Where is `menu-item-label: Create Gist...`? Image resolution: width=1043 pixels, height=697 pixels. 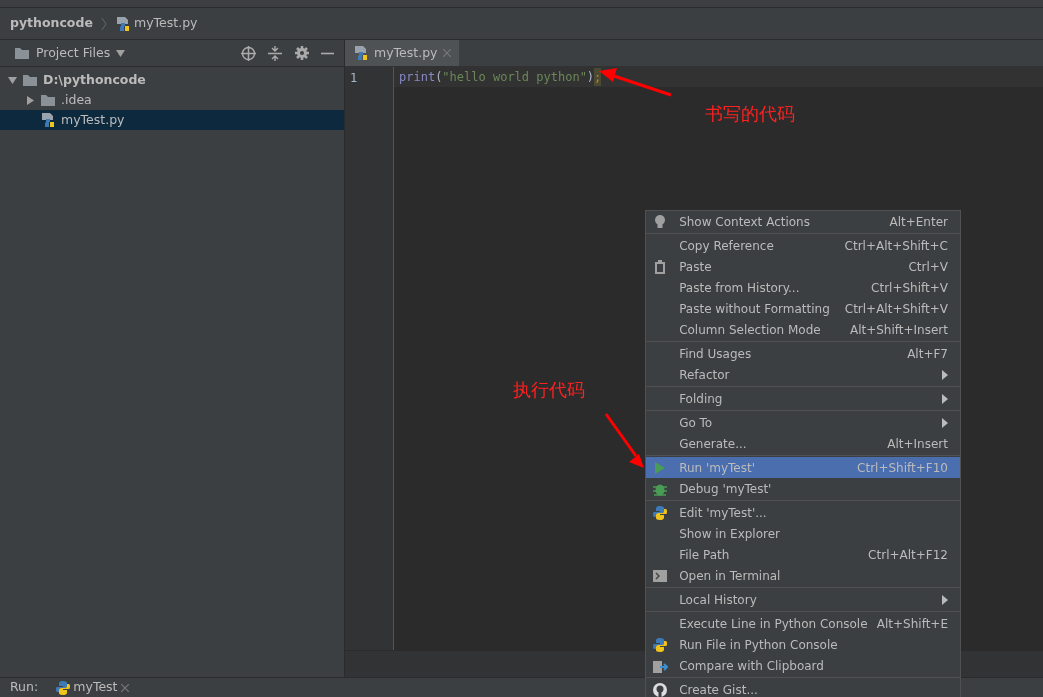
menu-item-label: Create Gist... is located at coordinates (718, 689).